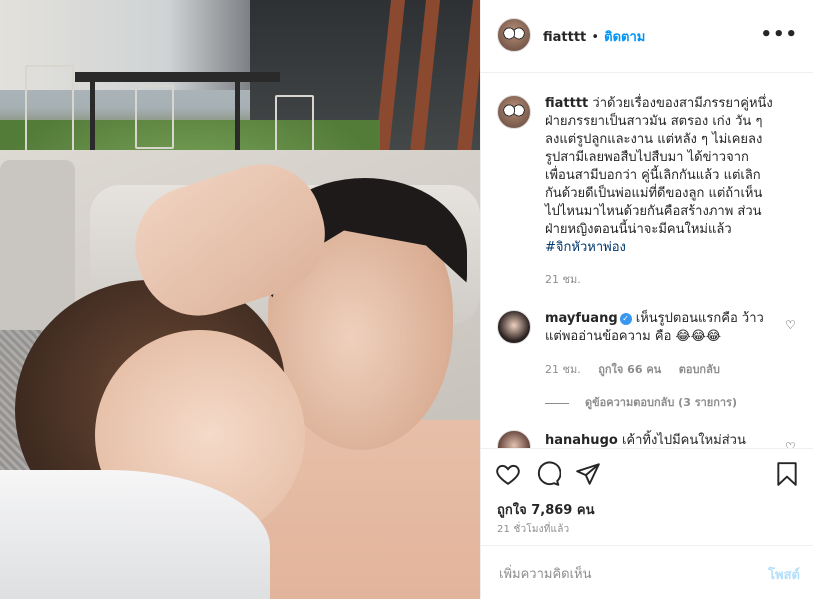  Describe the element at coordinates (563, 279) in the screenshot. I see `caption-time: 21 ชม.` at that location.